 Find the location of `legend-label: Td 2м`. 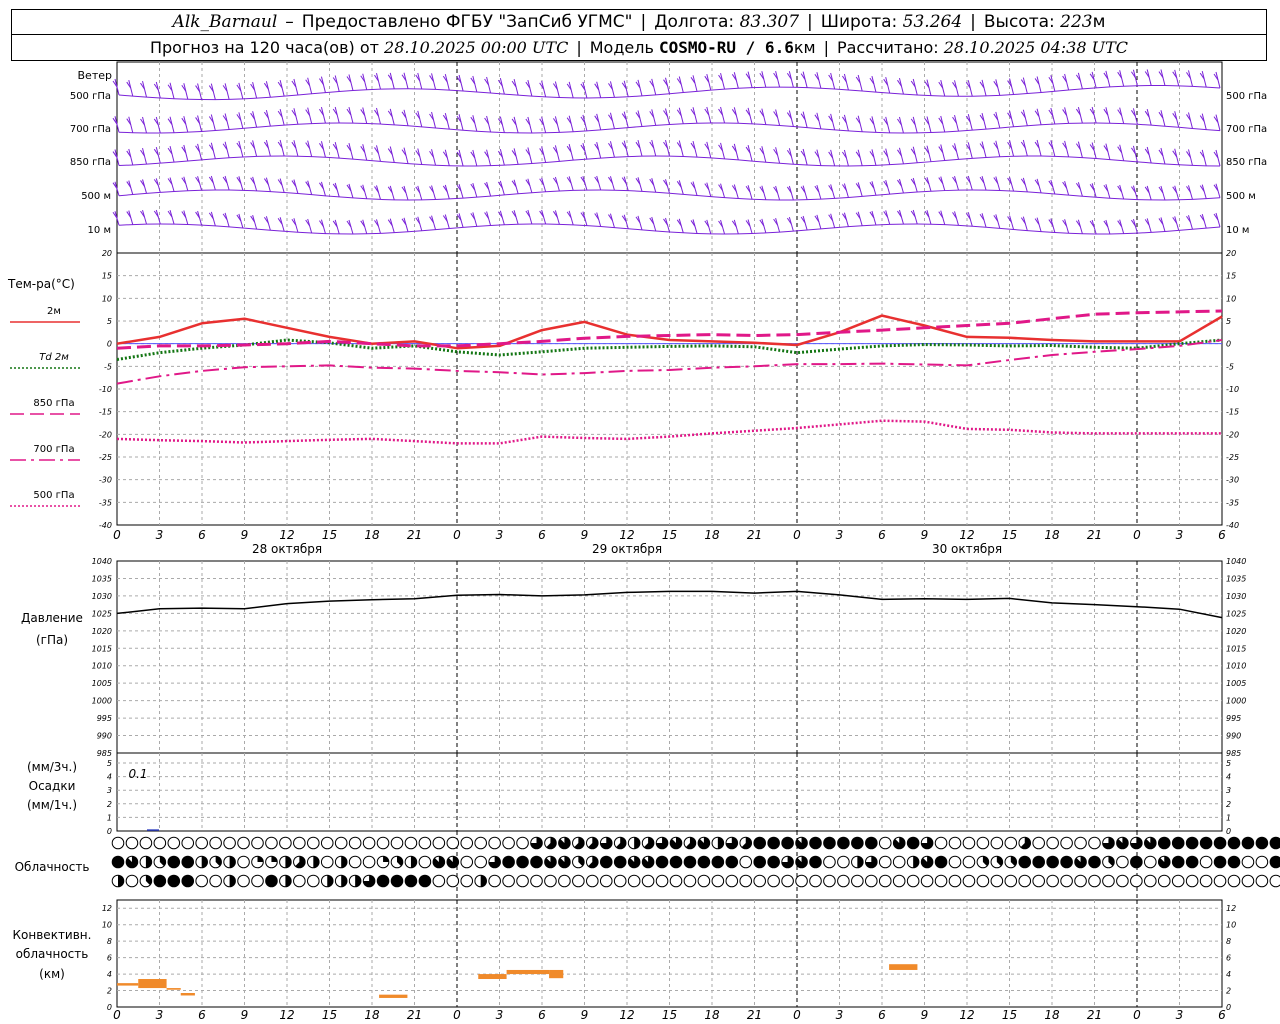

legend-label: Td 2м is located at coordinates (54, 357).